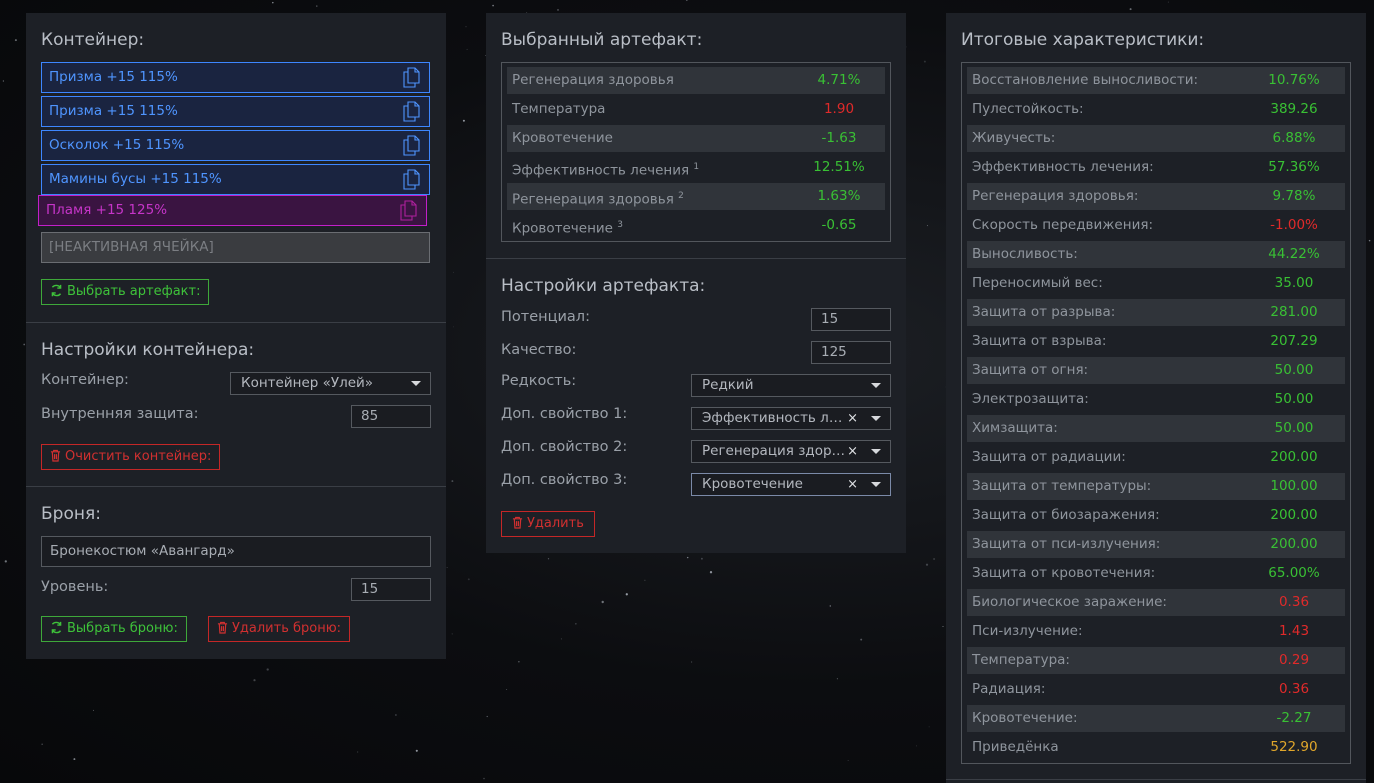 The width and height of the screenshot is (1374, 783). What do you see at coordinates (564, 480) in the screenshot?
I see `extra3-label: Доп. свойство 3:` at bounding box center [564, 480].